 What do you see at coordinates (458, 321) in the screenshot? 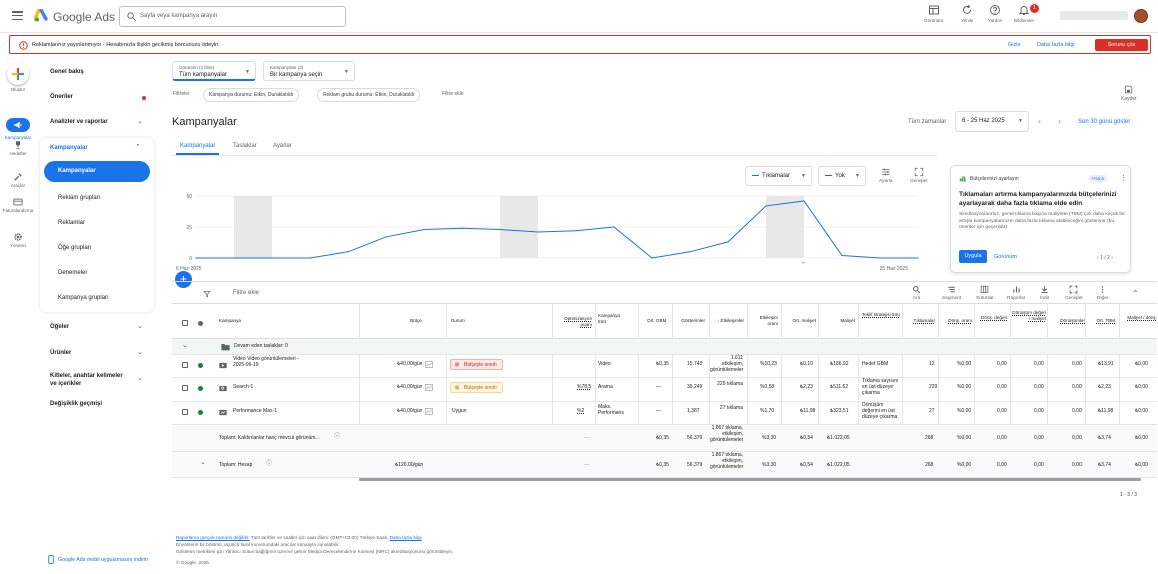
I see `col-status: Durum` at bounding box center [458, 321].